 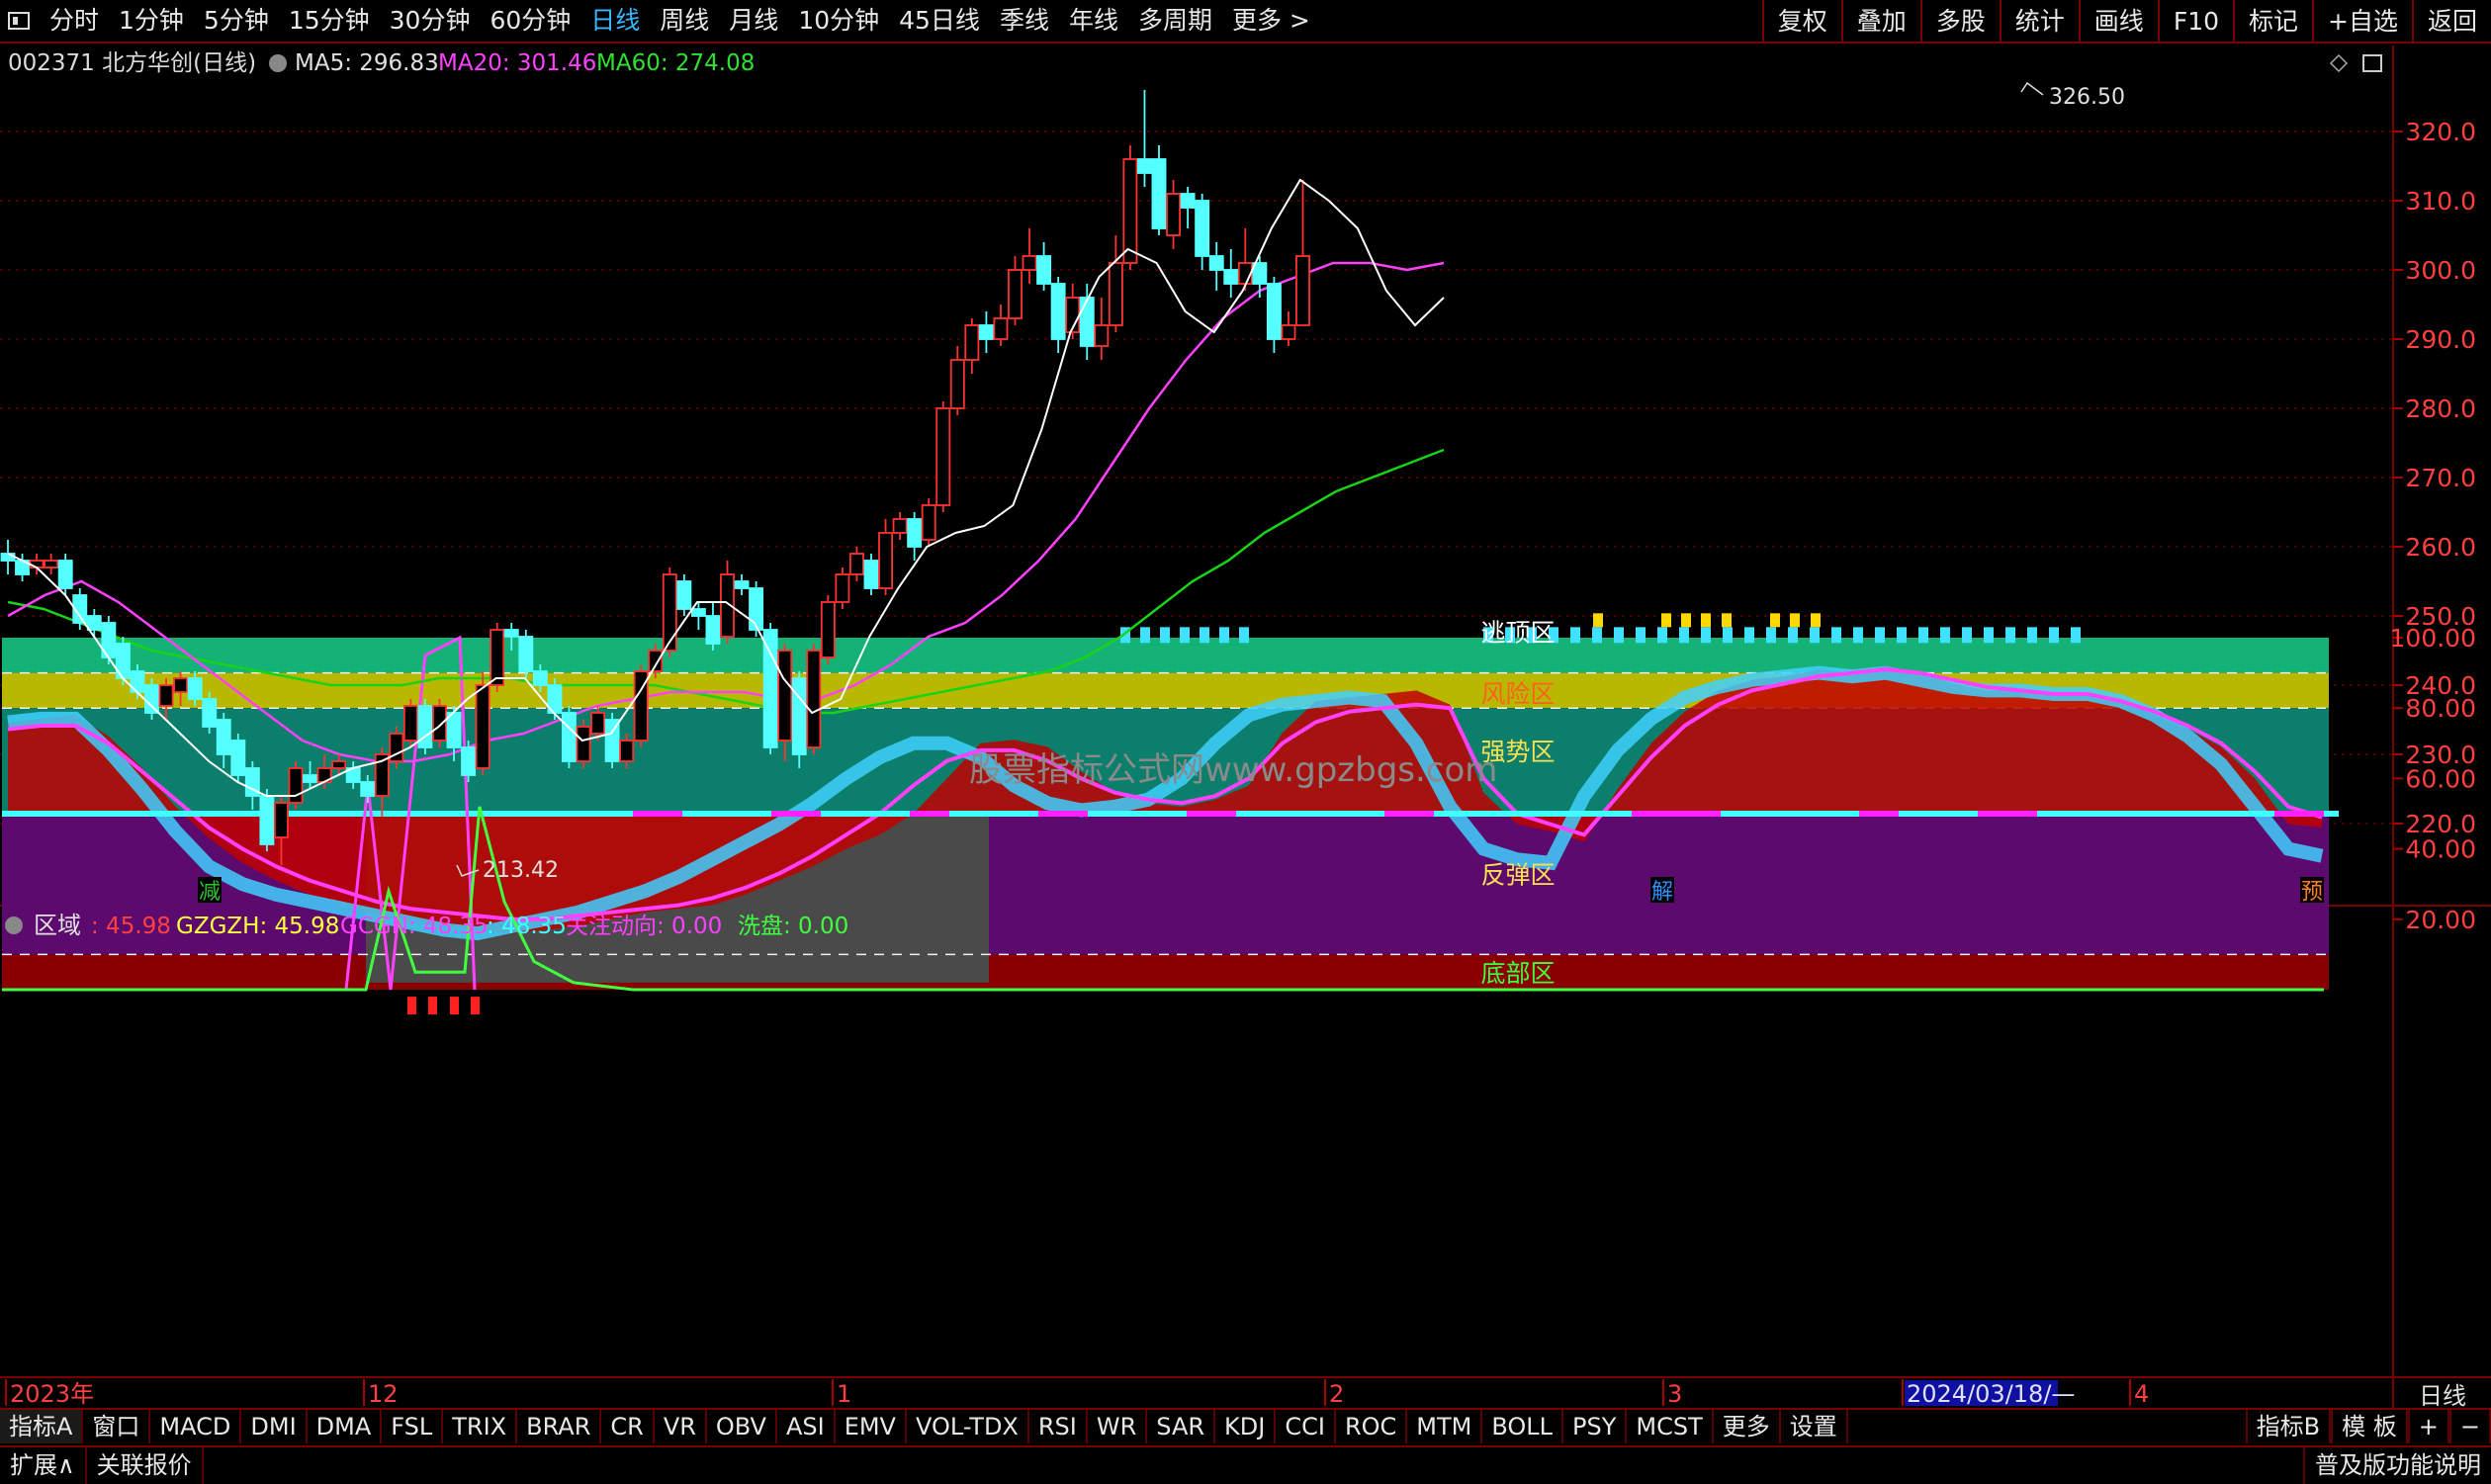 I want to click on related-quote-button: 关联报价, so click(x=145, y=1465).